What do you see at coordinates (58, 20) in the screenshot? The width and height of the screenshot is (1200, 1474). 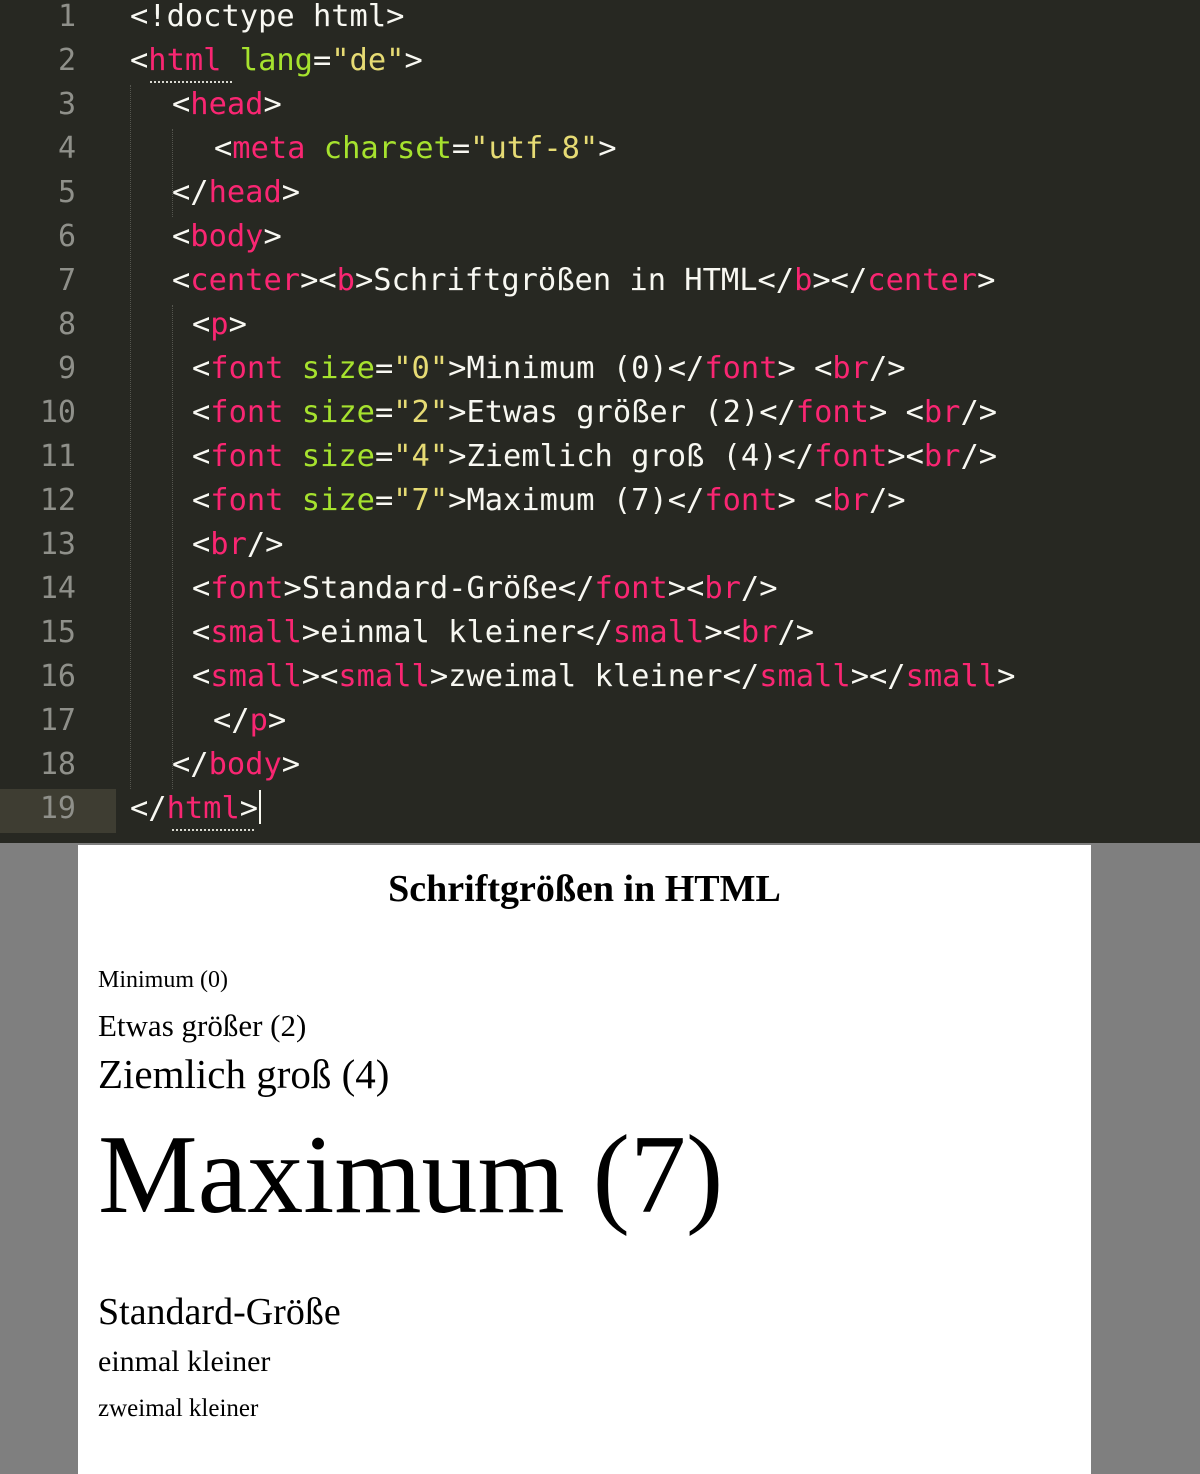 I see `gutter-cell: 1` at bounding box center [58, 20].